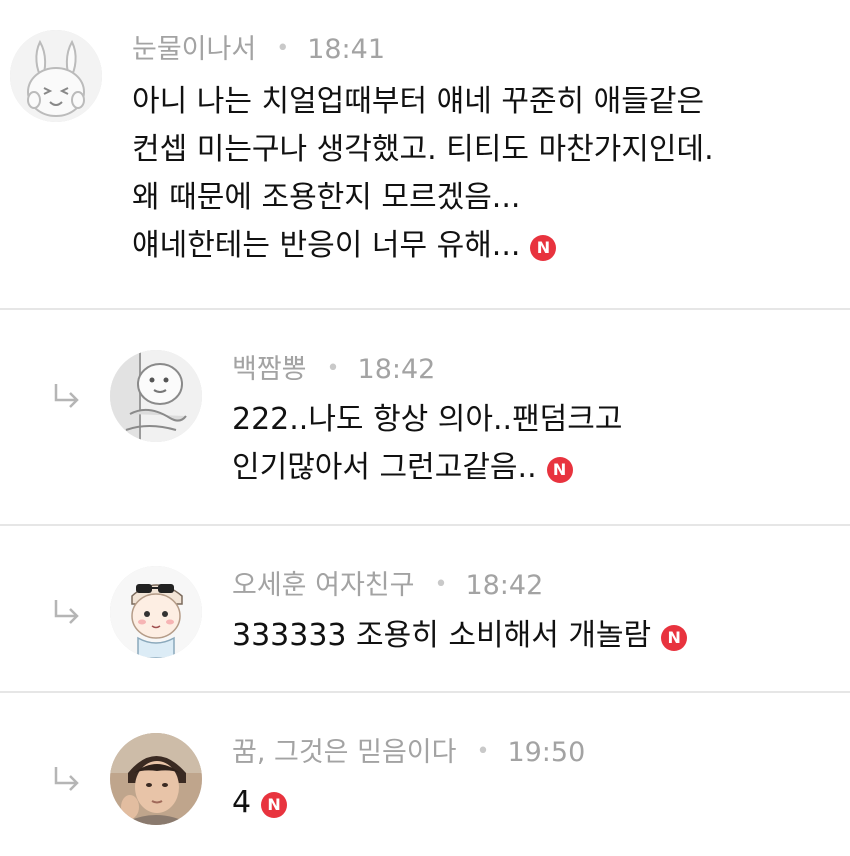  I want to click on peeking-character-icon, so click(156, 396).